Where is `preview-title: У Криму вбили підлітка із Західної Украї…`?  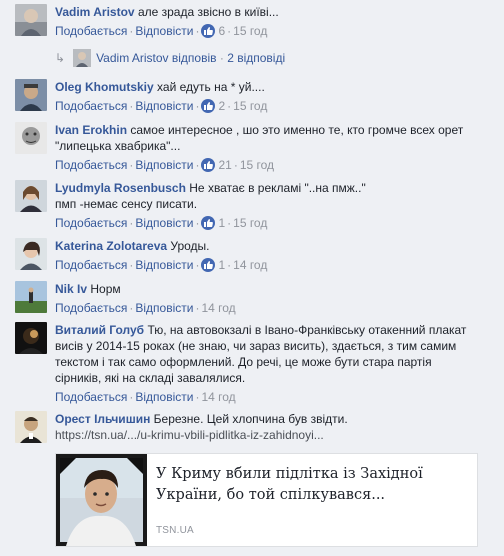
preview-title: У Криму вбили підлітка із Західної Украї… is located at coordinates (311, 485).